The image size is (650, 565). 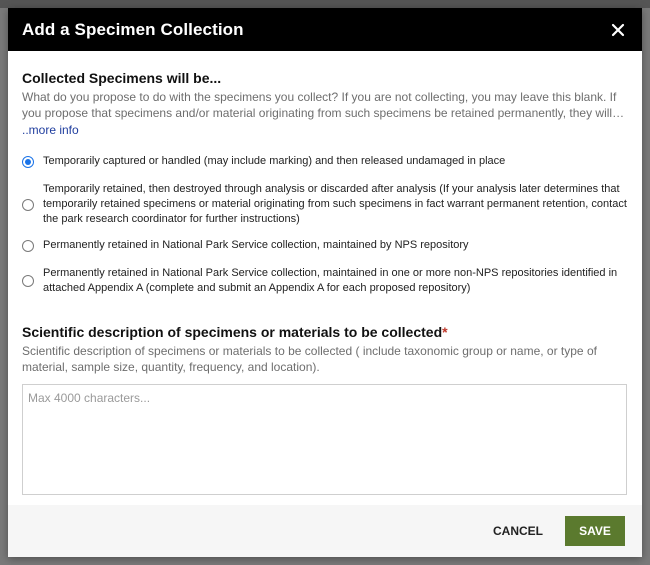 What do you see at coordinates (50, 130) in the screenshot?
I see `more-info-link: ..more info` at bounding box center [50, 130].